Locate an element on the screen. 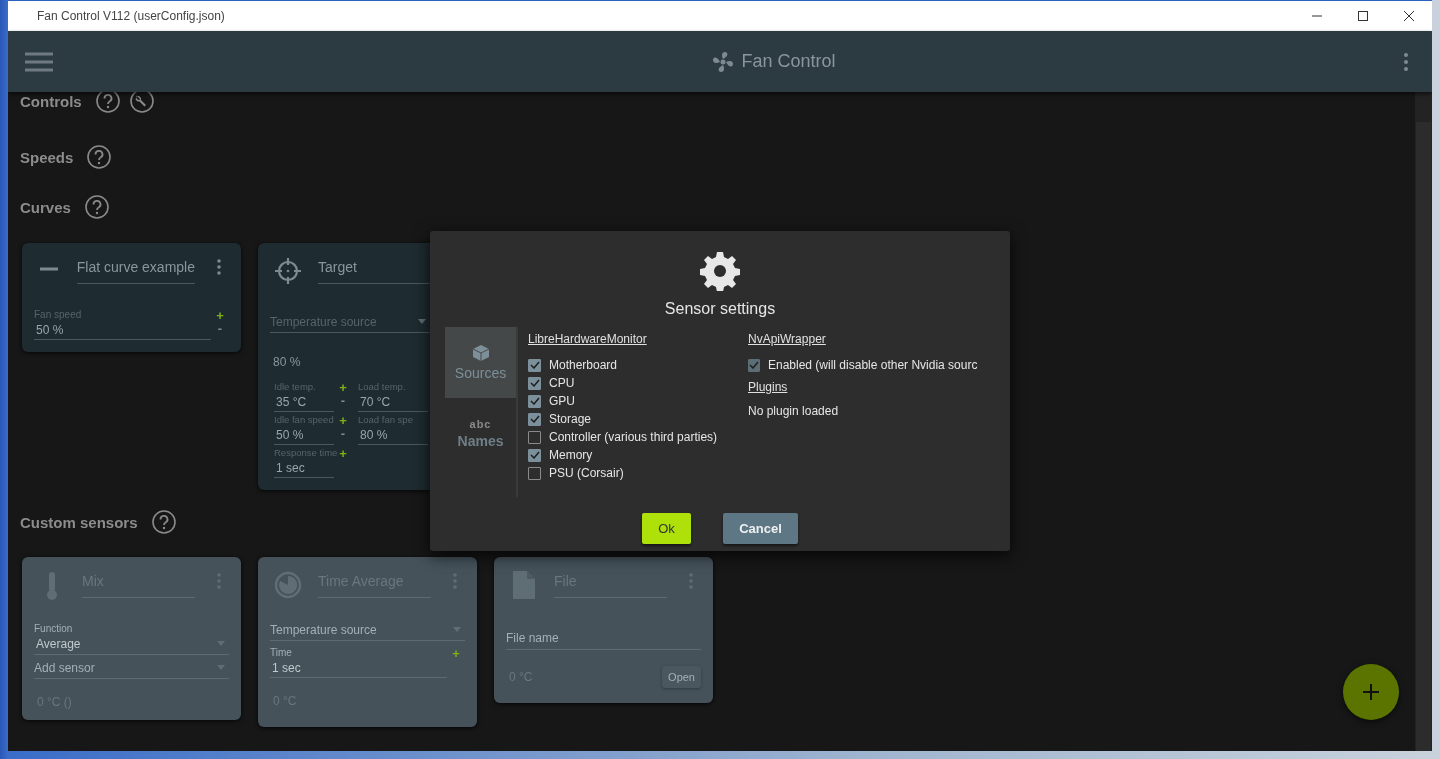 The height and width of the screenshot is (759, 1440). field-value: 35 °C is located at coordinates (291, 401).